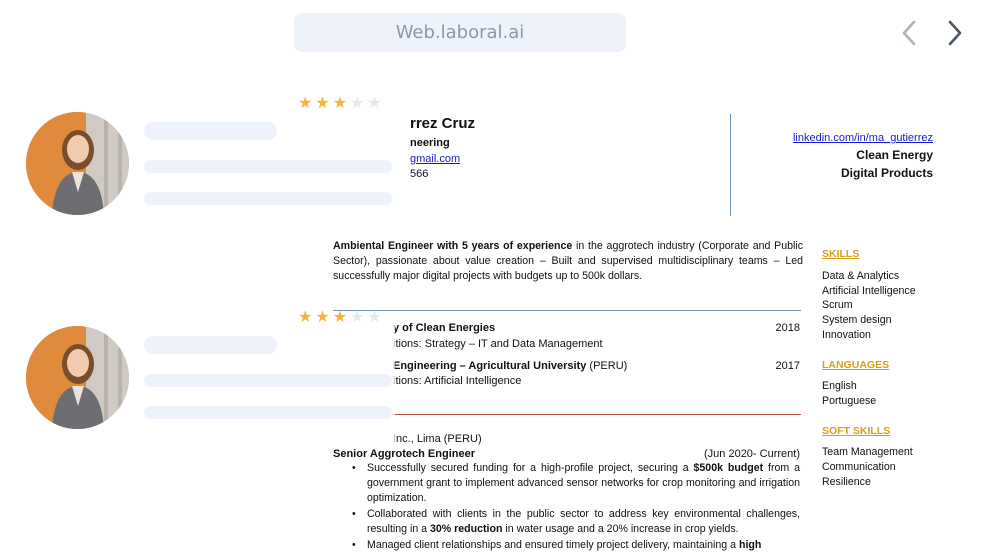  Describe the element at coordinates (861, 276) in the screenshot. I see `skill-item: Data & Analytics` at that location.